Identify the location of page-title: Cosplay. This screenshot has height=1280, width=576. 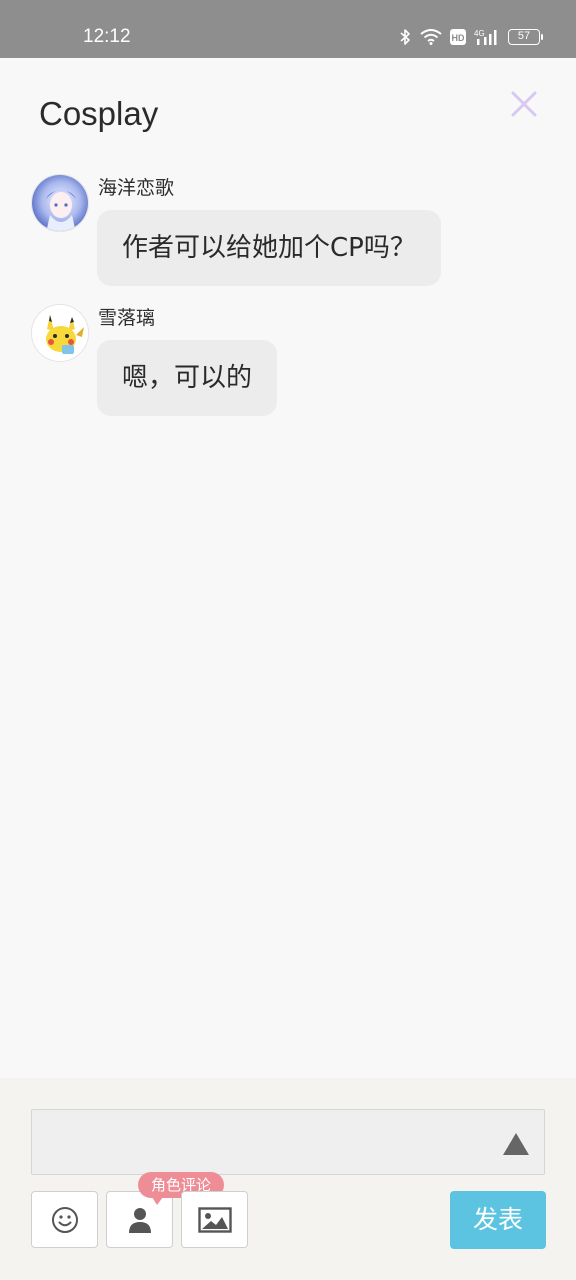
(99, 113).